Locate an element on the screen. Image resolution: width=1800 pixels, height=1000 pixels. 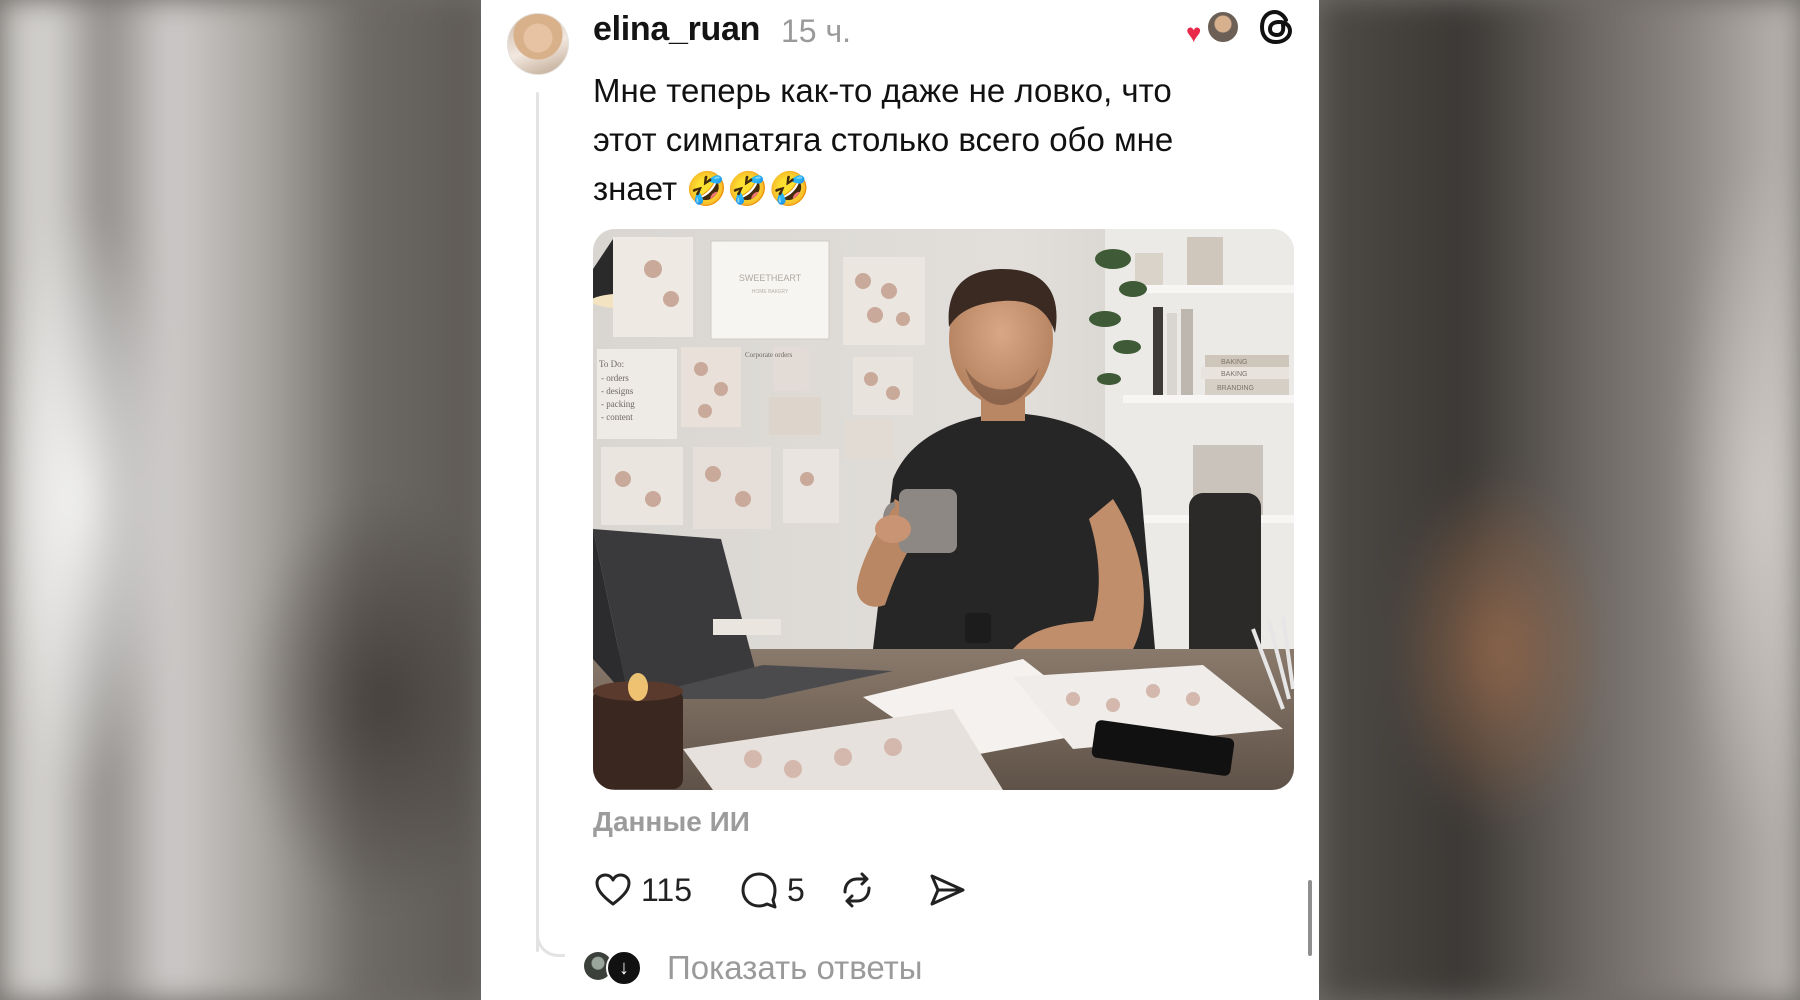
thread-connector-line is located at coordinates (537, 522).